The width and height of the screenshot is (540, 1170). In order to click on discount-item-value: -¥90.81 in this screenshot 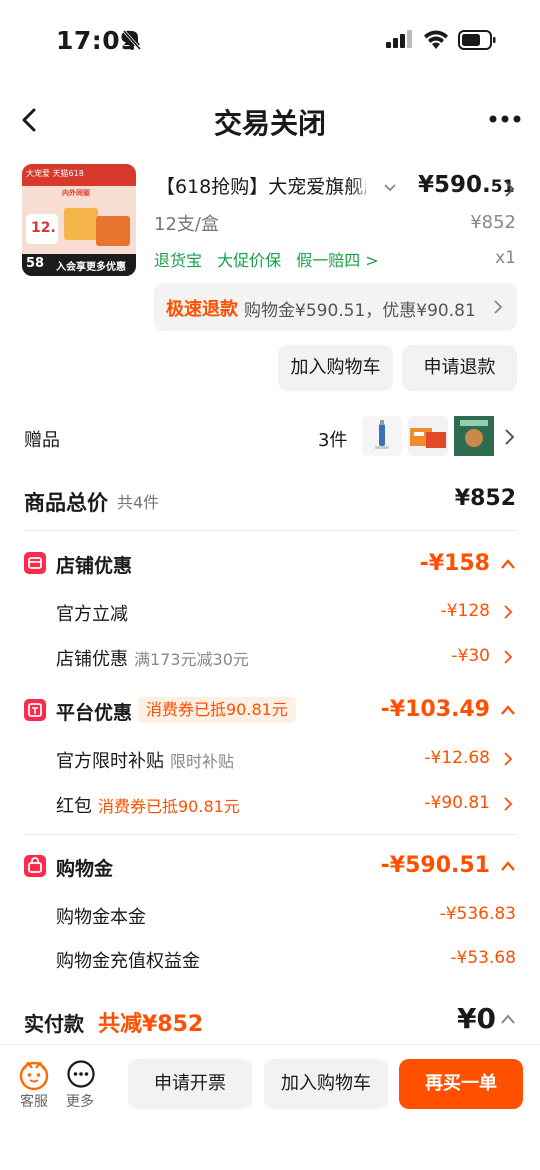, I will do `click(457, 803)`.